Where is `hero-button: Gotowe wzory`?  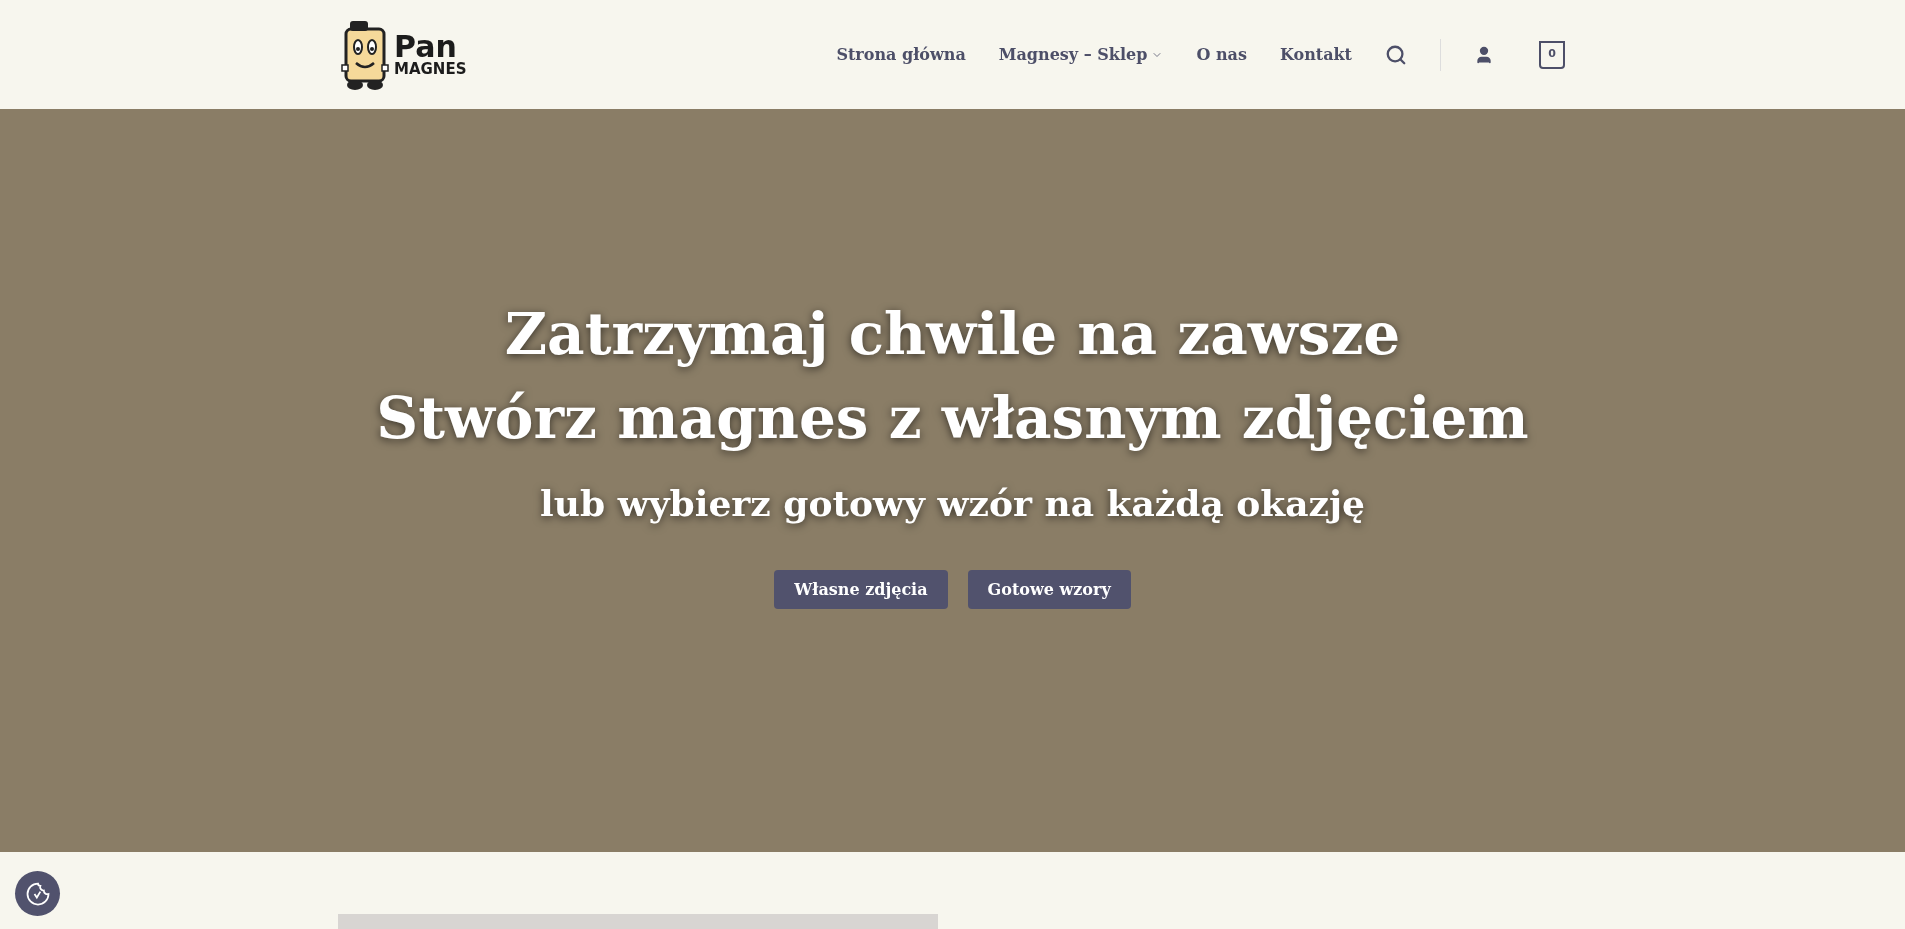
hero-button: Gotowe wzory is located at coordinates (1049, 590).